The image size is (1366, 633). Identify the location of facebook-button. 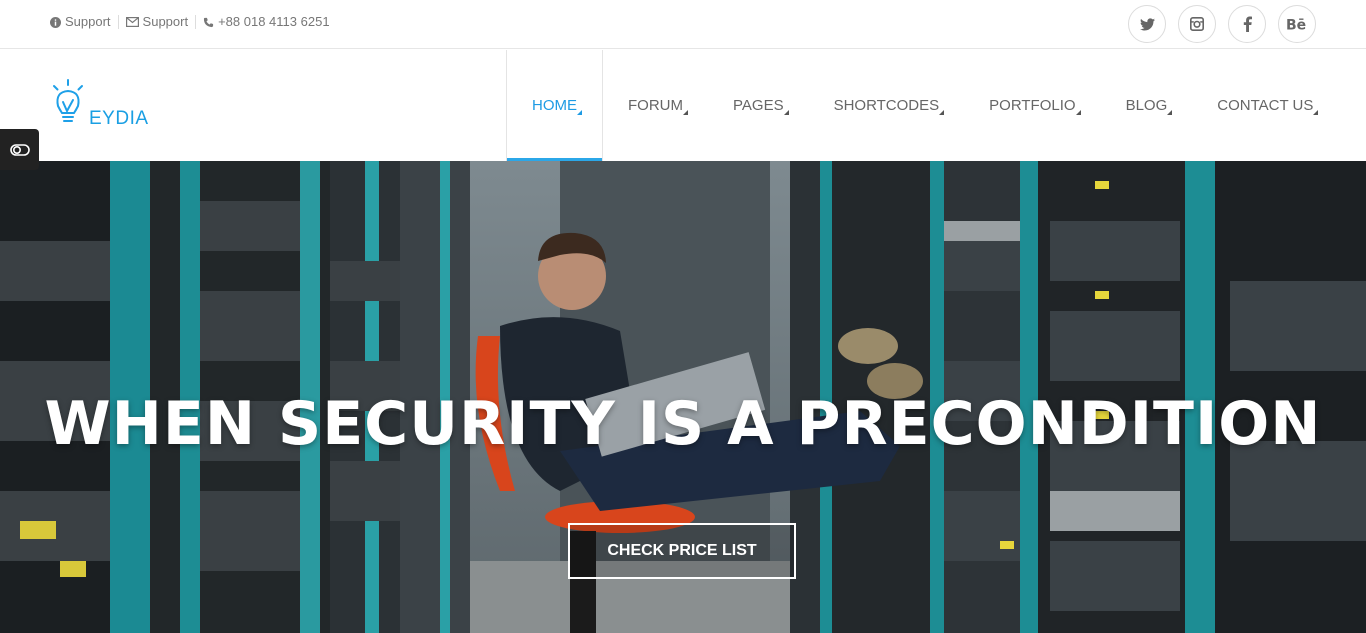
(1247, 24).